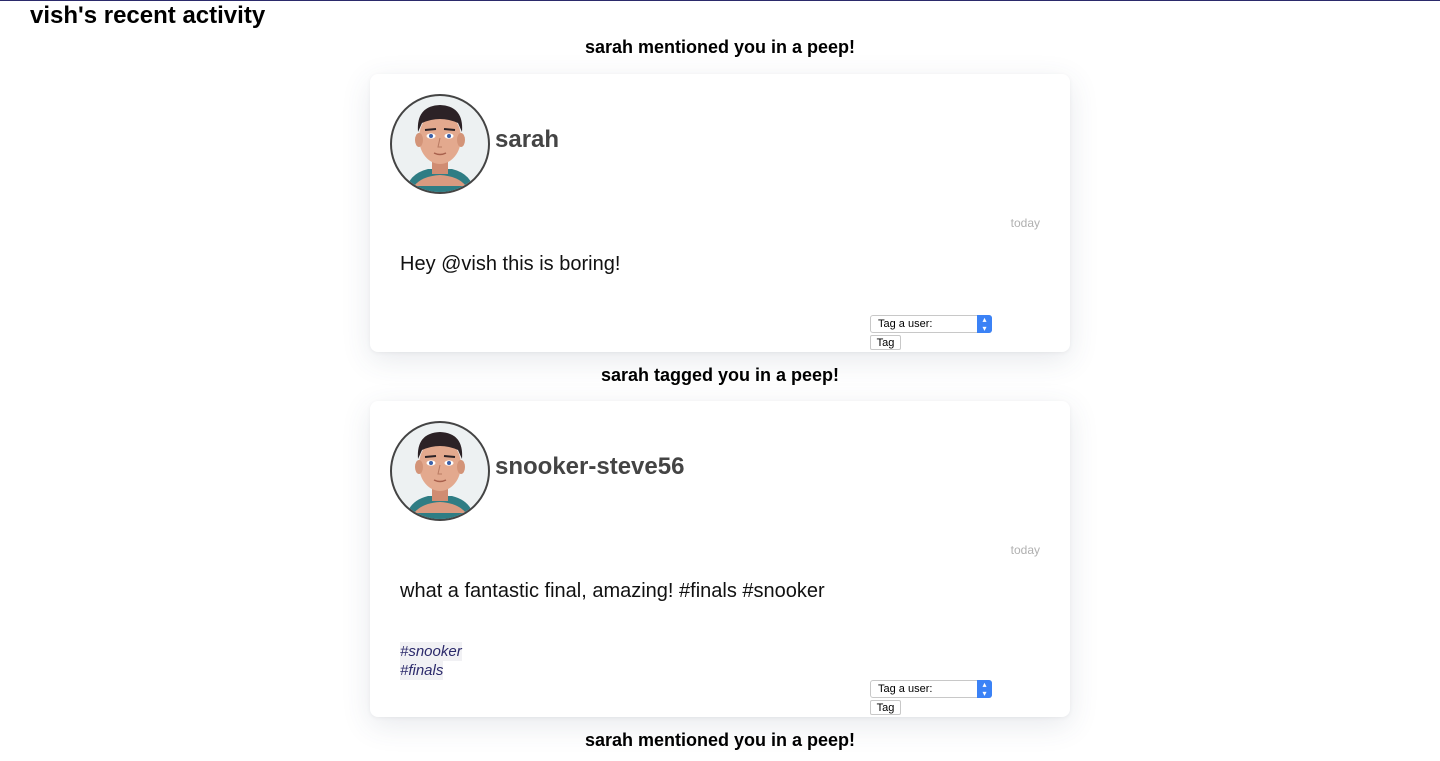  I want to click on activity-heading: sarah tagged you in a peep!, so click(720, 375).